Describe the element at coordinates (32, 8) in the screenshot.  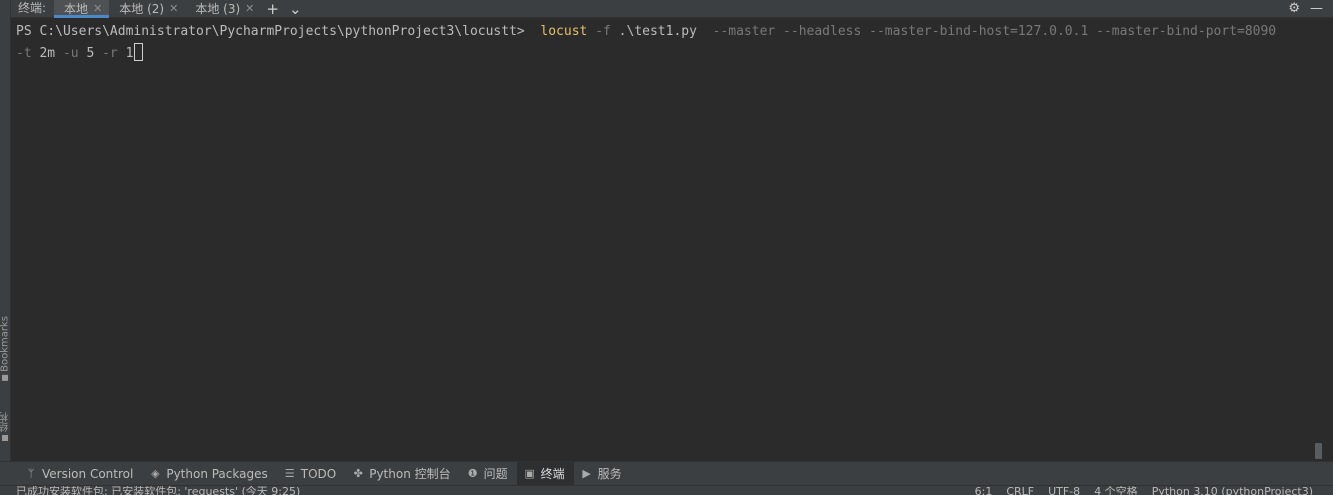
I see `terminal-title: 终端:` at that location.